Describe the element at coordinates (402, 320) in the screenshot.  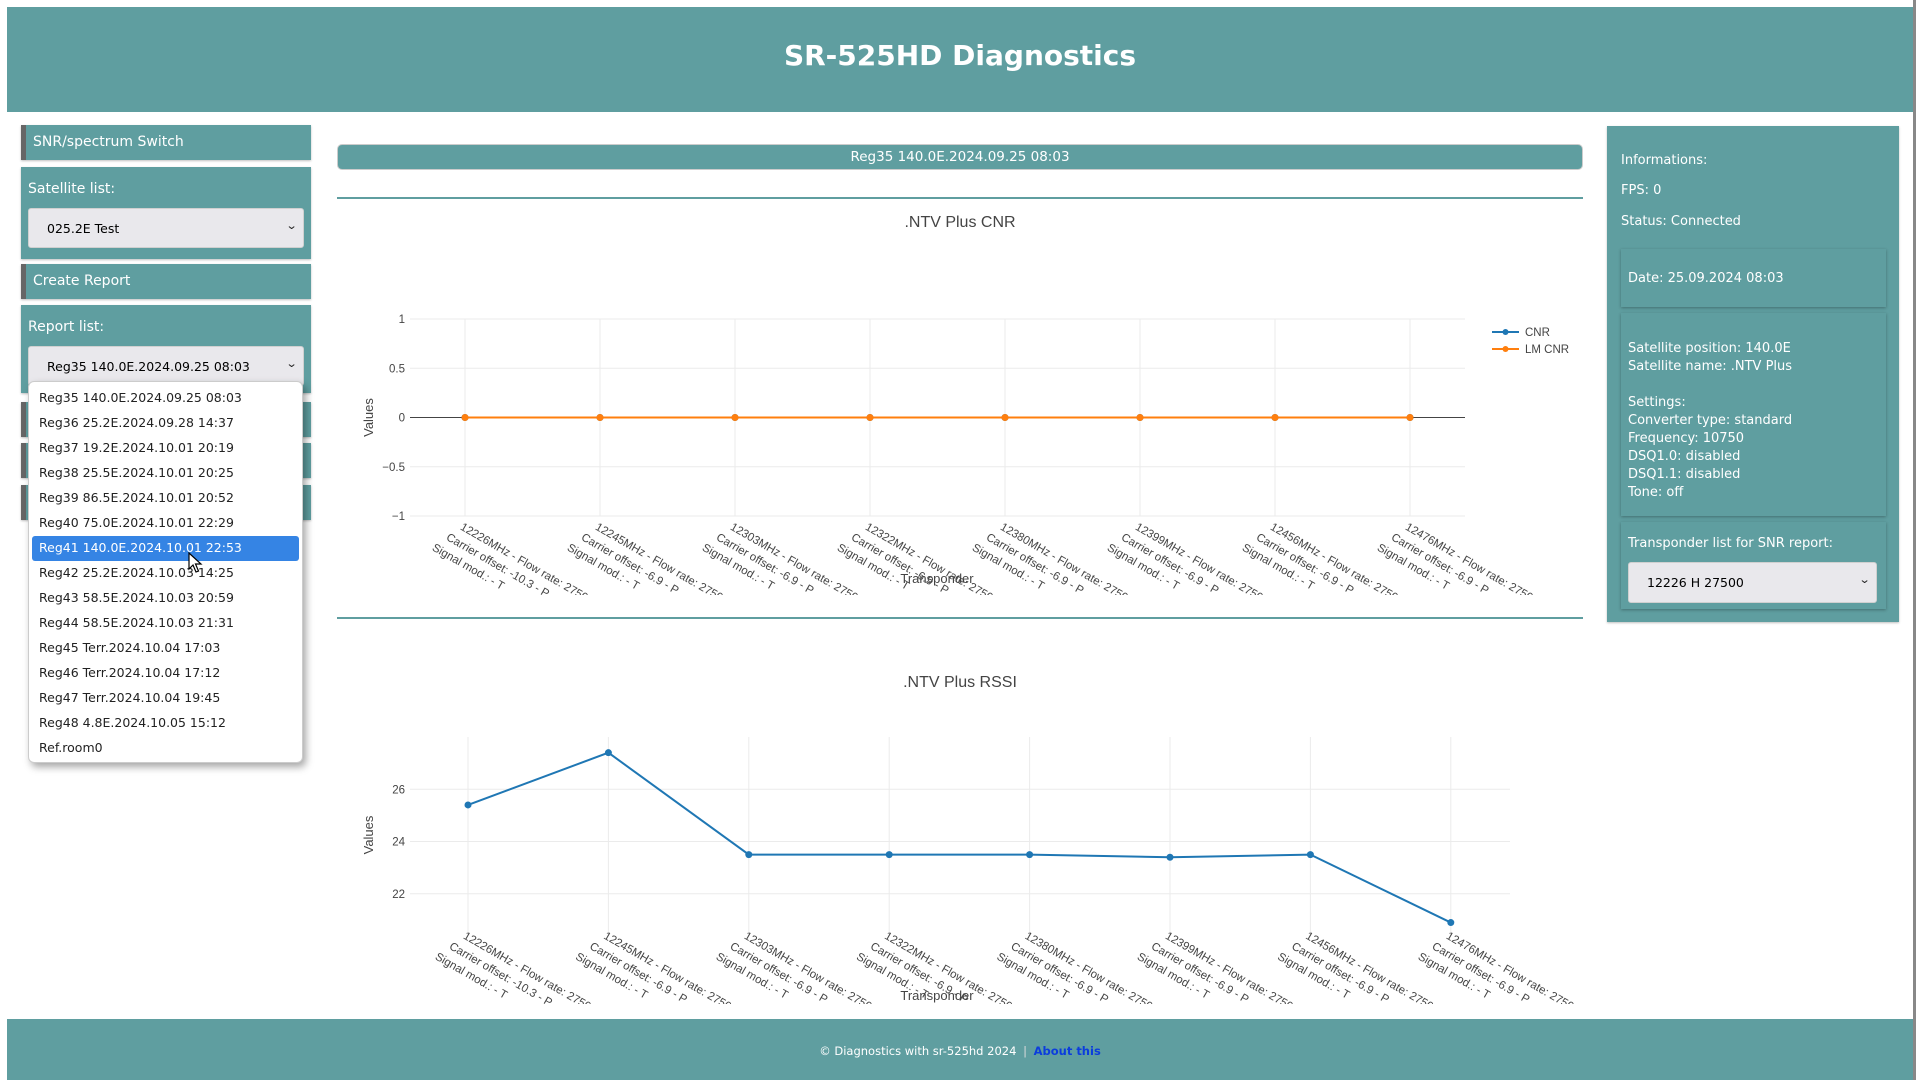
I see `y-tick-label: 1` at that location.